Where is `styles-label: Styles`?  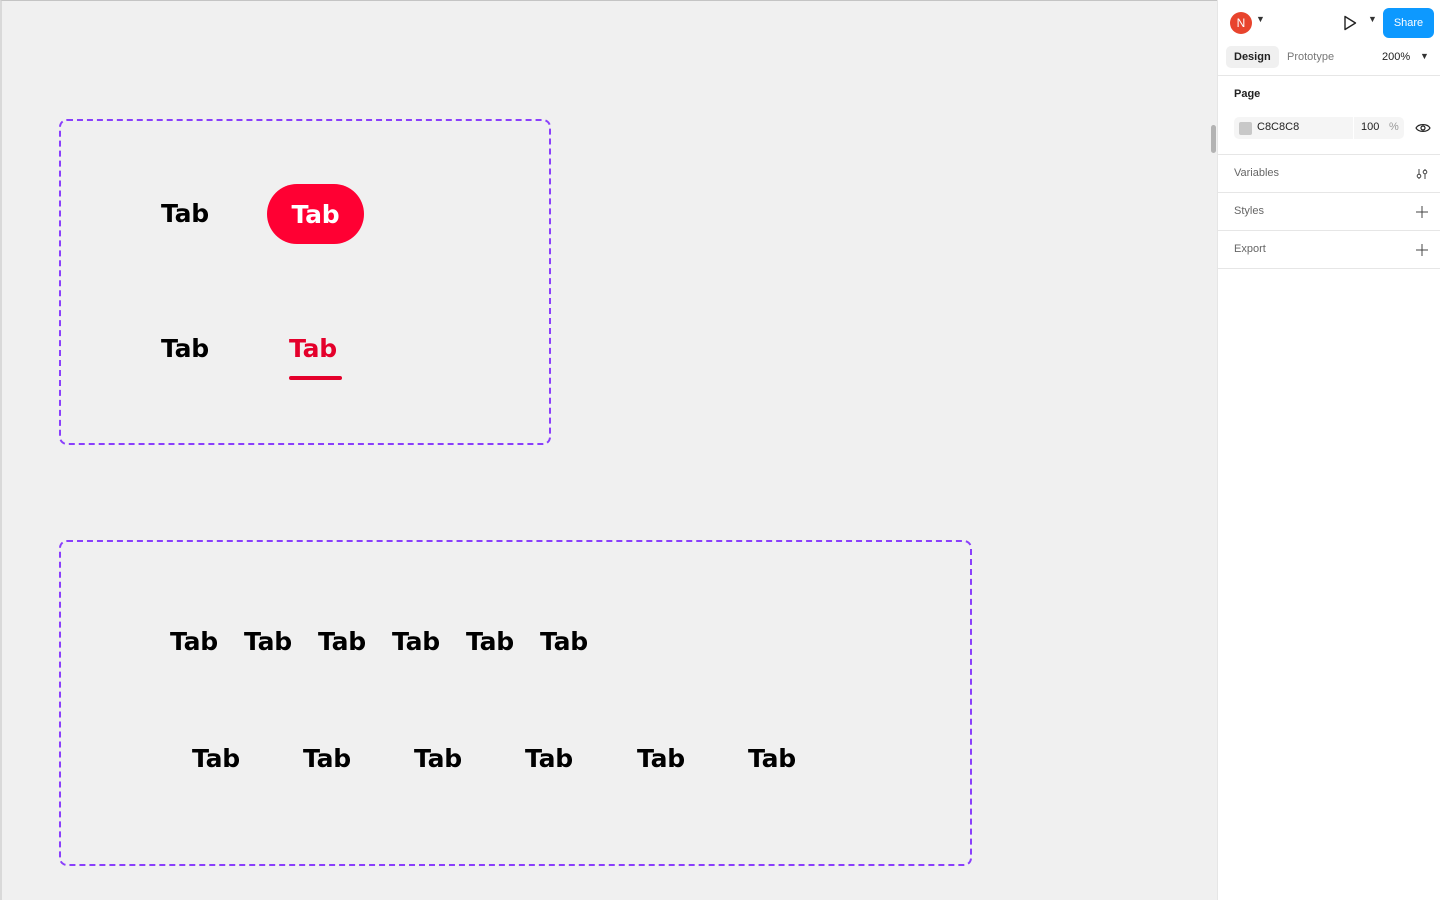
styles-label: Styles is located at coordinates (1249, 211).